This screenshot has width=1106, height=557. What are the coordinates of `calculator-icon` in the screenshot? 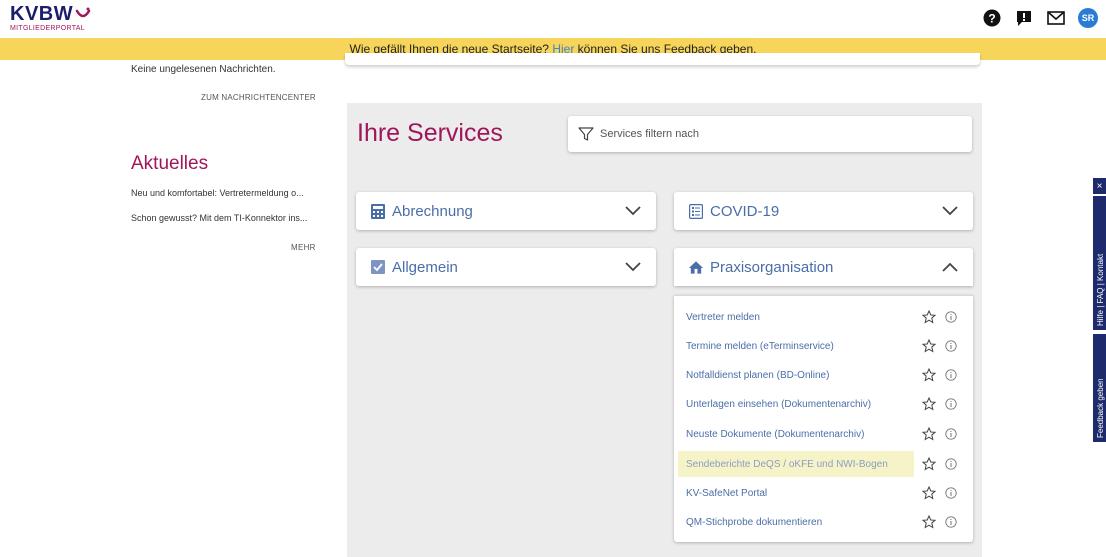 It's located at (378, 211).